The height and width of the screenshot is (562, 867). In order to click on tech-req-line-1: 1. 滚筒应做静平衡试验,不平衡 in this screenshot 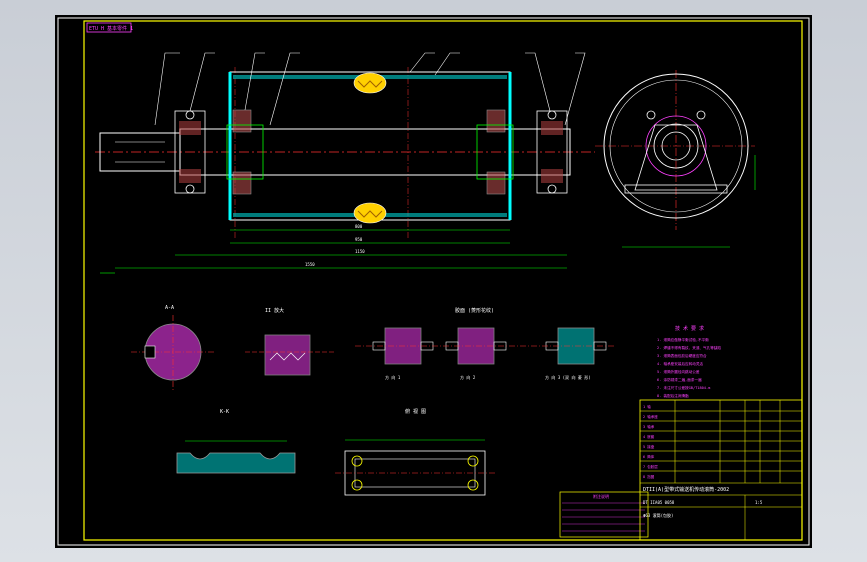, I will do `click(683, 339)`.